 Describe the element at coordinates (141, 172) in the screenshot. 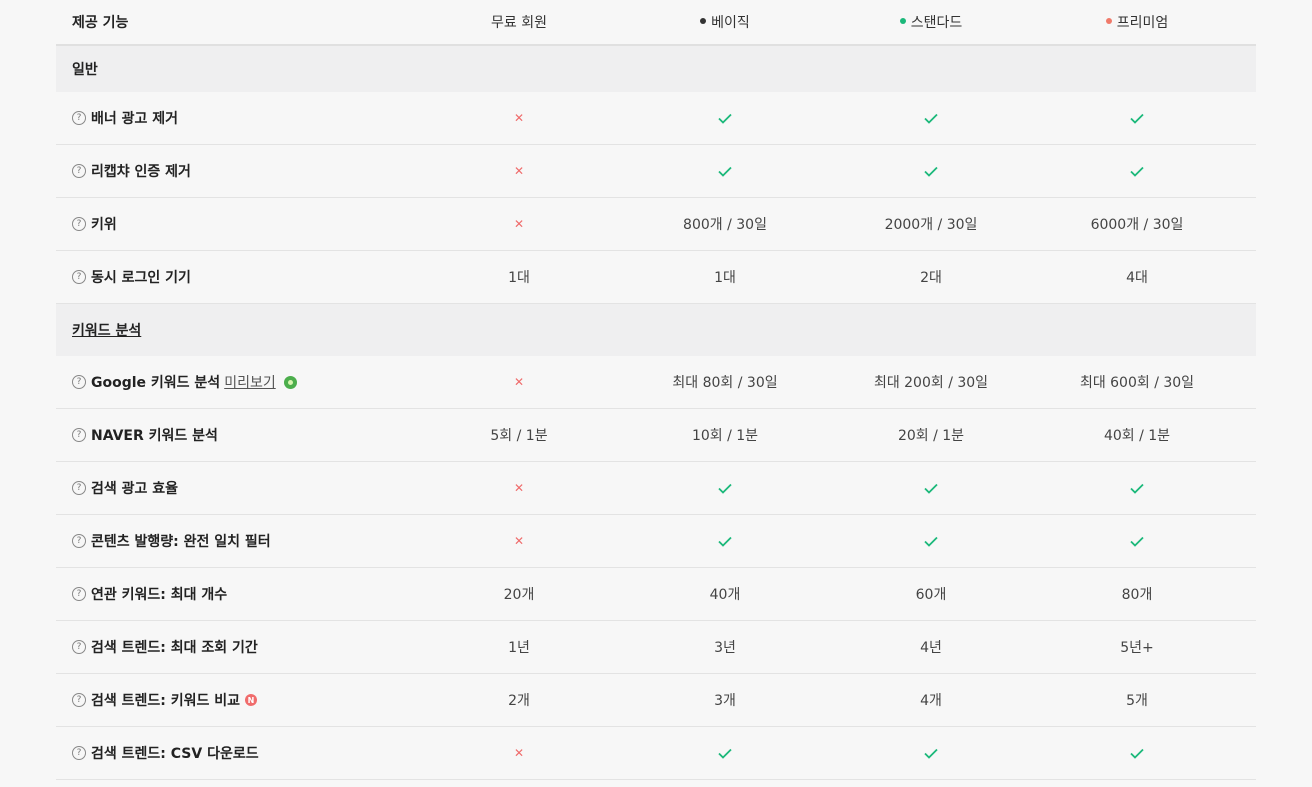

I see `feature-name: 리캡챠 인증 제거` at that location.